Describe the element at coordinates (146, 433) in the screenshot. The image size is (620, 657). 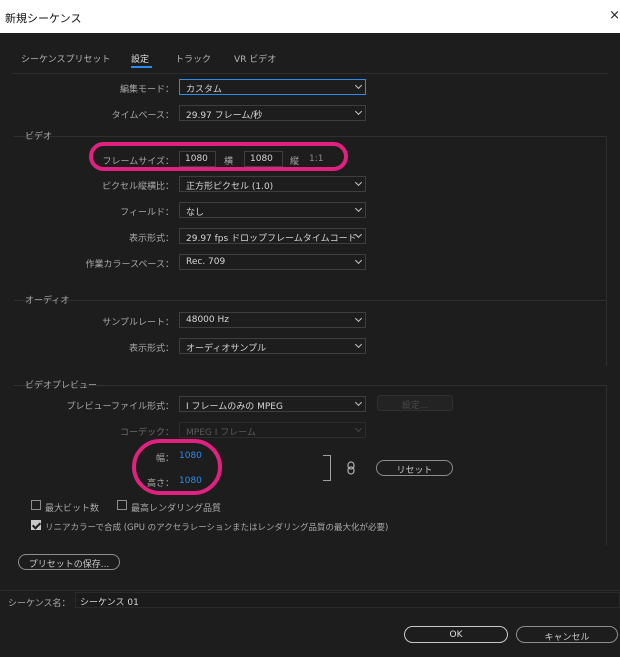
I see `codec-label: コーデック：` at that location.